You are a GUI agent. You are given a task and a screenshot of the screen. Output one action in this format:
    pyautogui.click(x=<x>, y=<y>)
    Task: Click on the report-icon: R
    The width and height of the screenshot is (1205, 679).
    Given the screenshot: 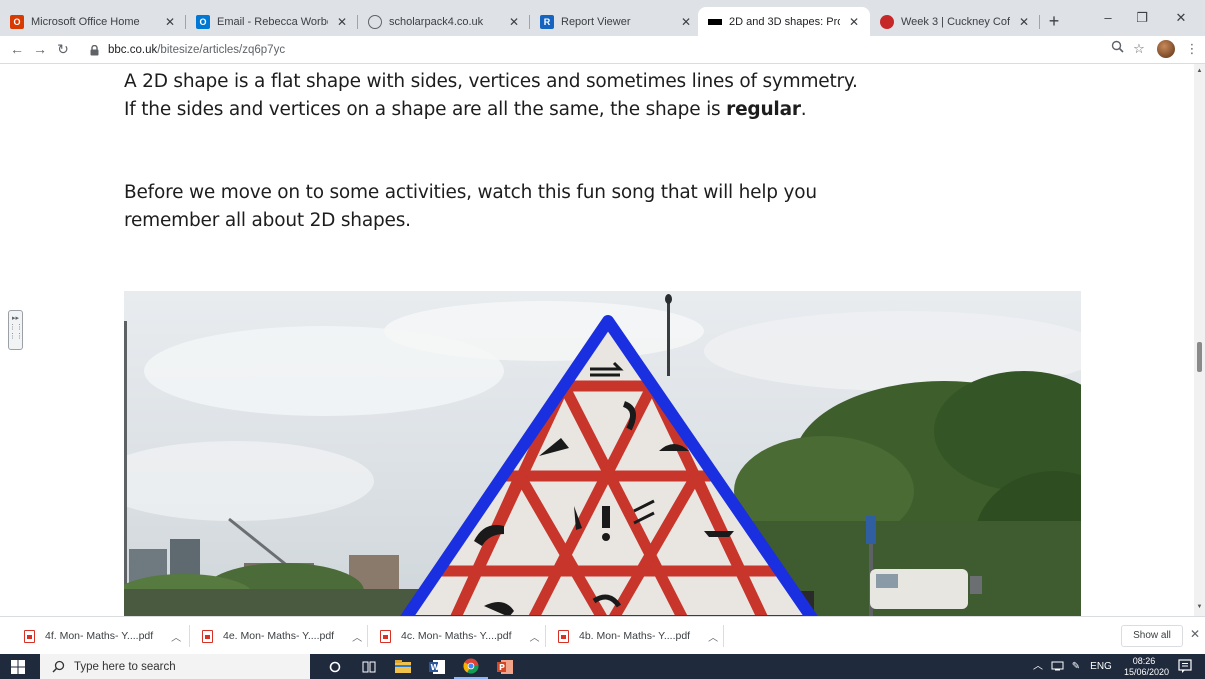 What is the action you would take?
    pyautogui.click(x=547, y=21)
    